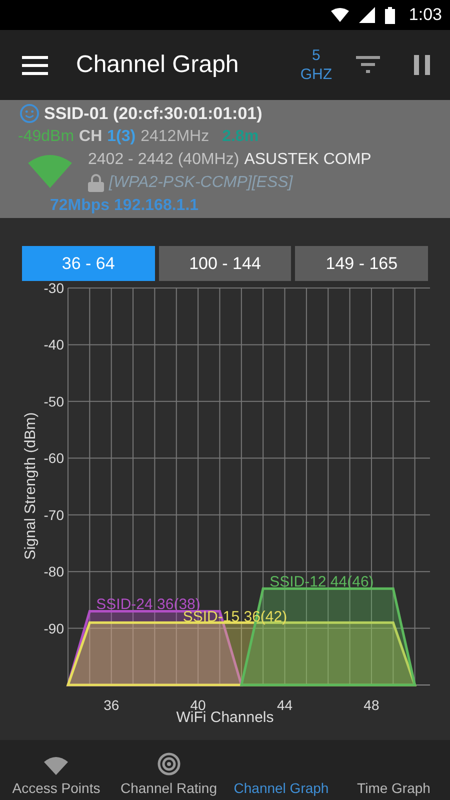 The image size is (450, 800). I want to click on x-tick-label: 48, so click(372, 705).